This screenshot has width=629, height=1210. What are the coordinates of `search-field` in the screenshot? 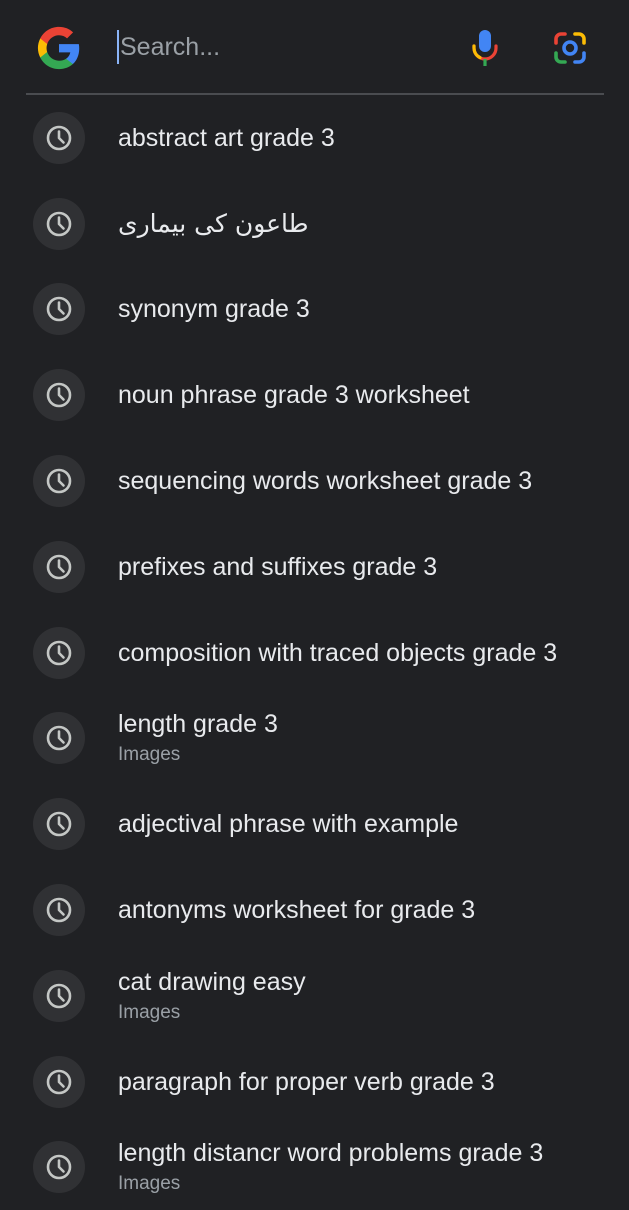 It's located at (282, 47).